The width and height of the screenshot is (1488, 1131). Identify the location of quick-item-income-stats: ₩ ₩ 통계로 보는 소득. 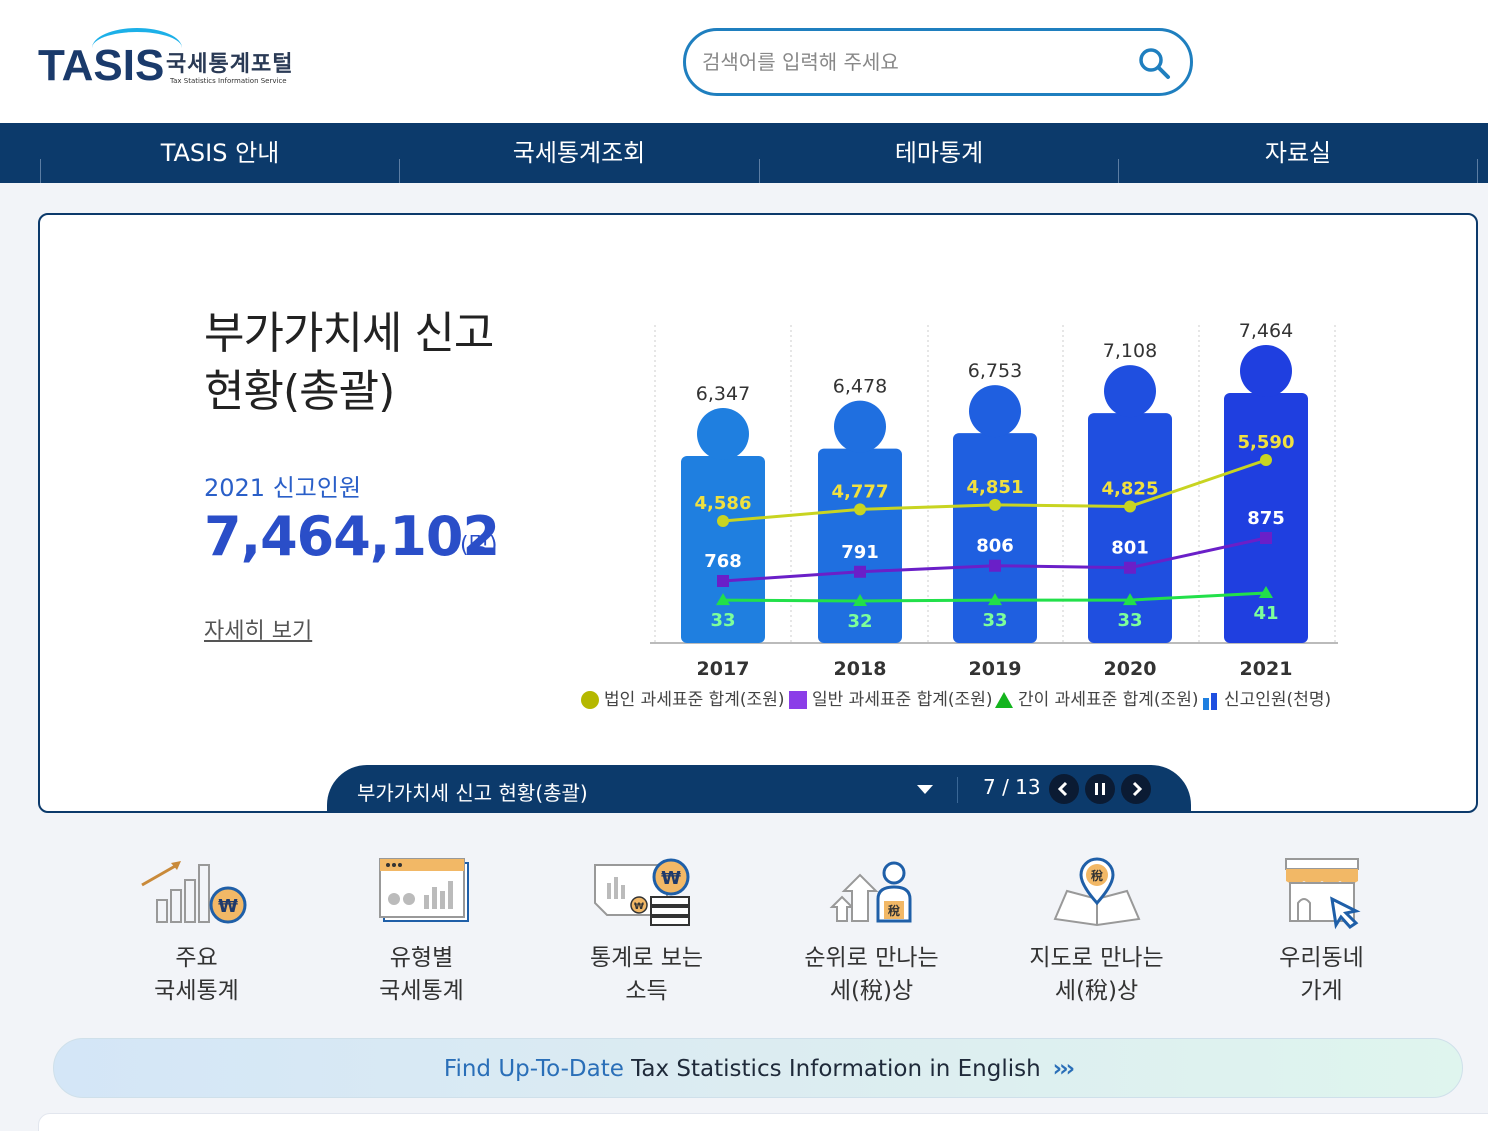
(646, 935).